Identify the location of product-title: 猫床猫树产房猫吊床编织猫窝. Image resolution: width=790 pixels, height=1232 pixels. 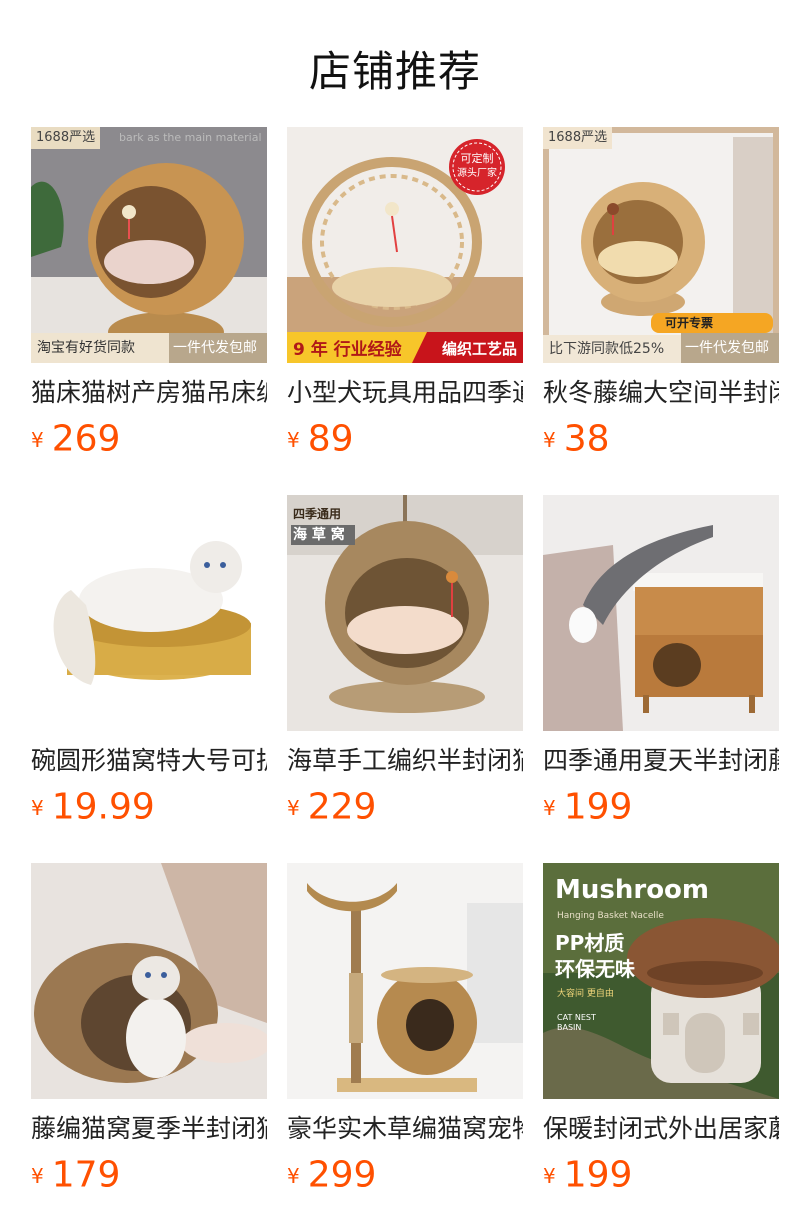
(149, 393).